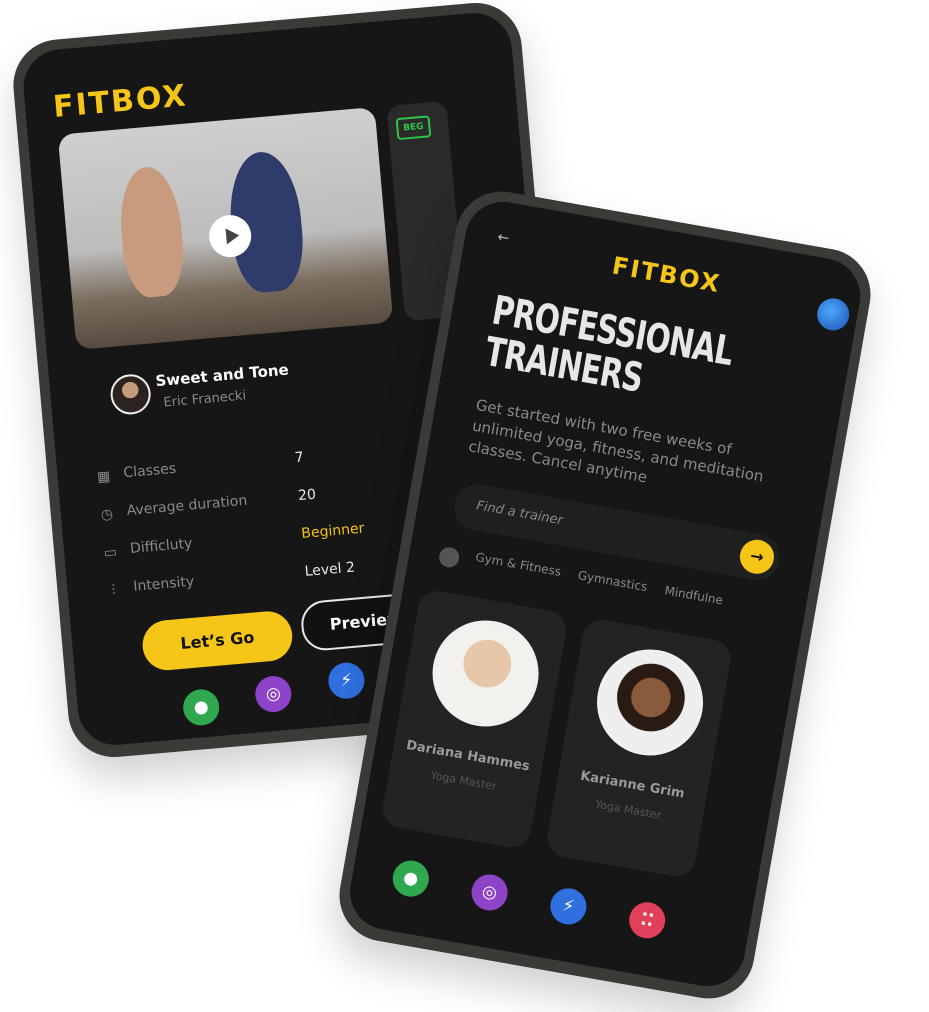  What do you see at coordinates (333, 531) in the screenshot?
I see `stat-value: Beginner` at bounding box center [333, 531].